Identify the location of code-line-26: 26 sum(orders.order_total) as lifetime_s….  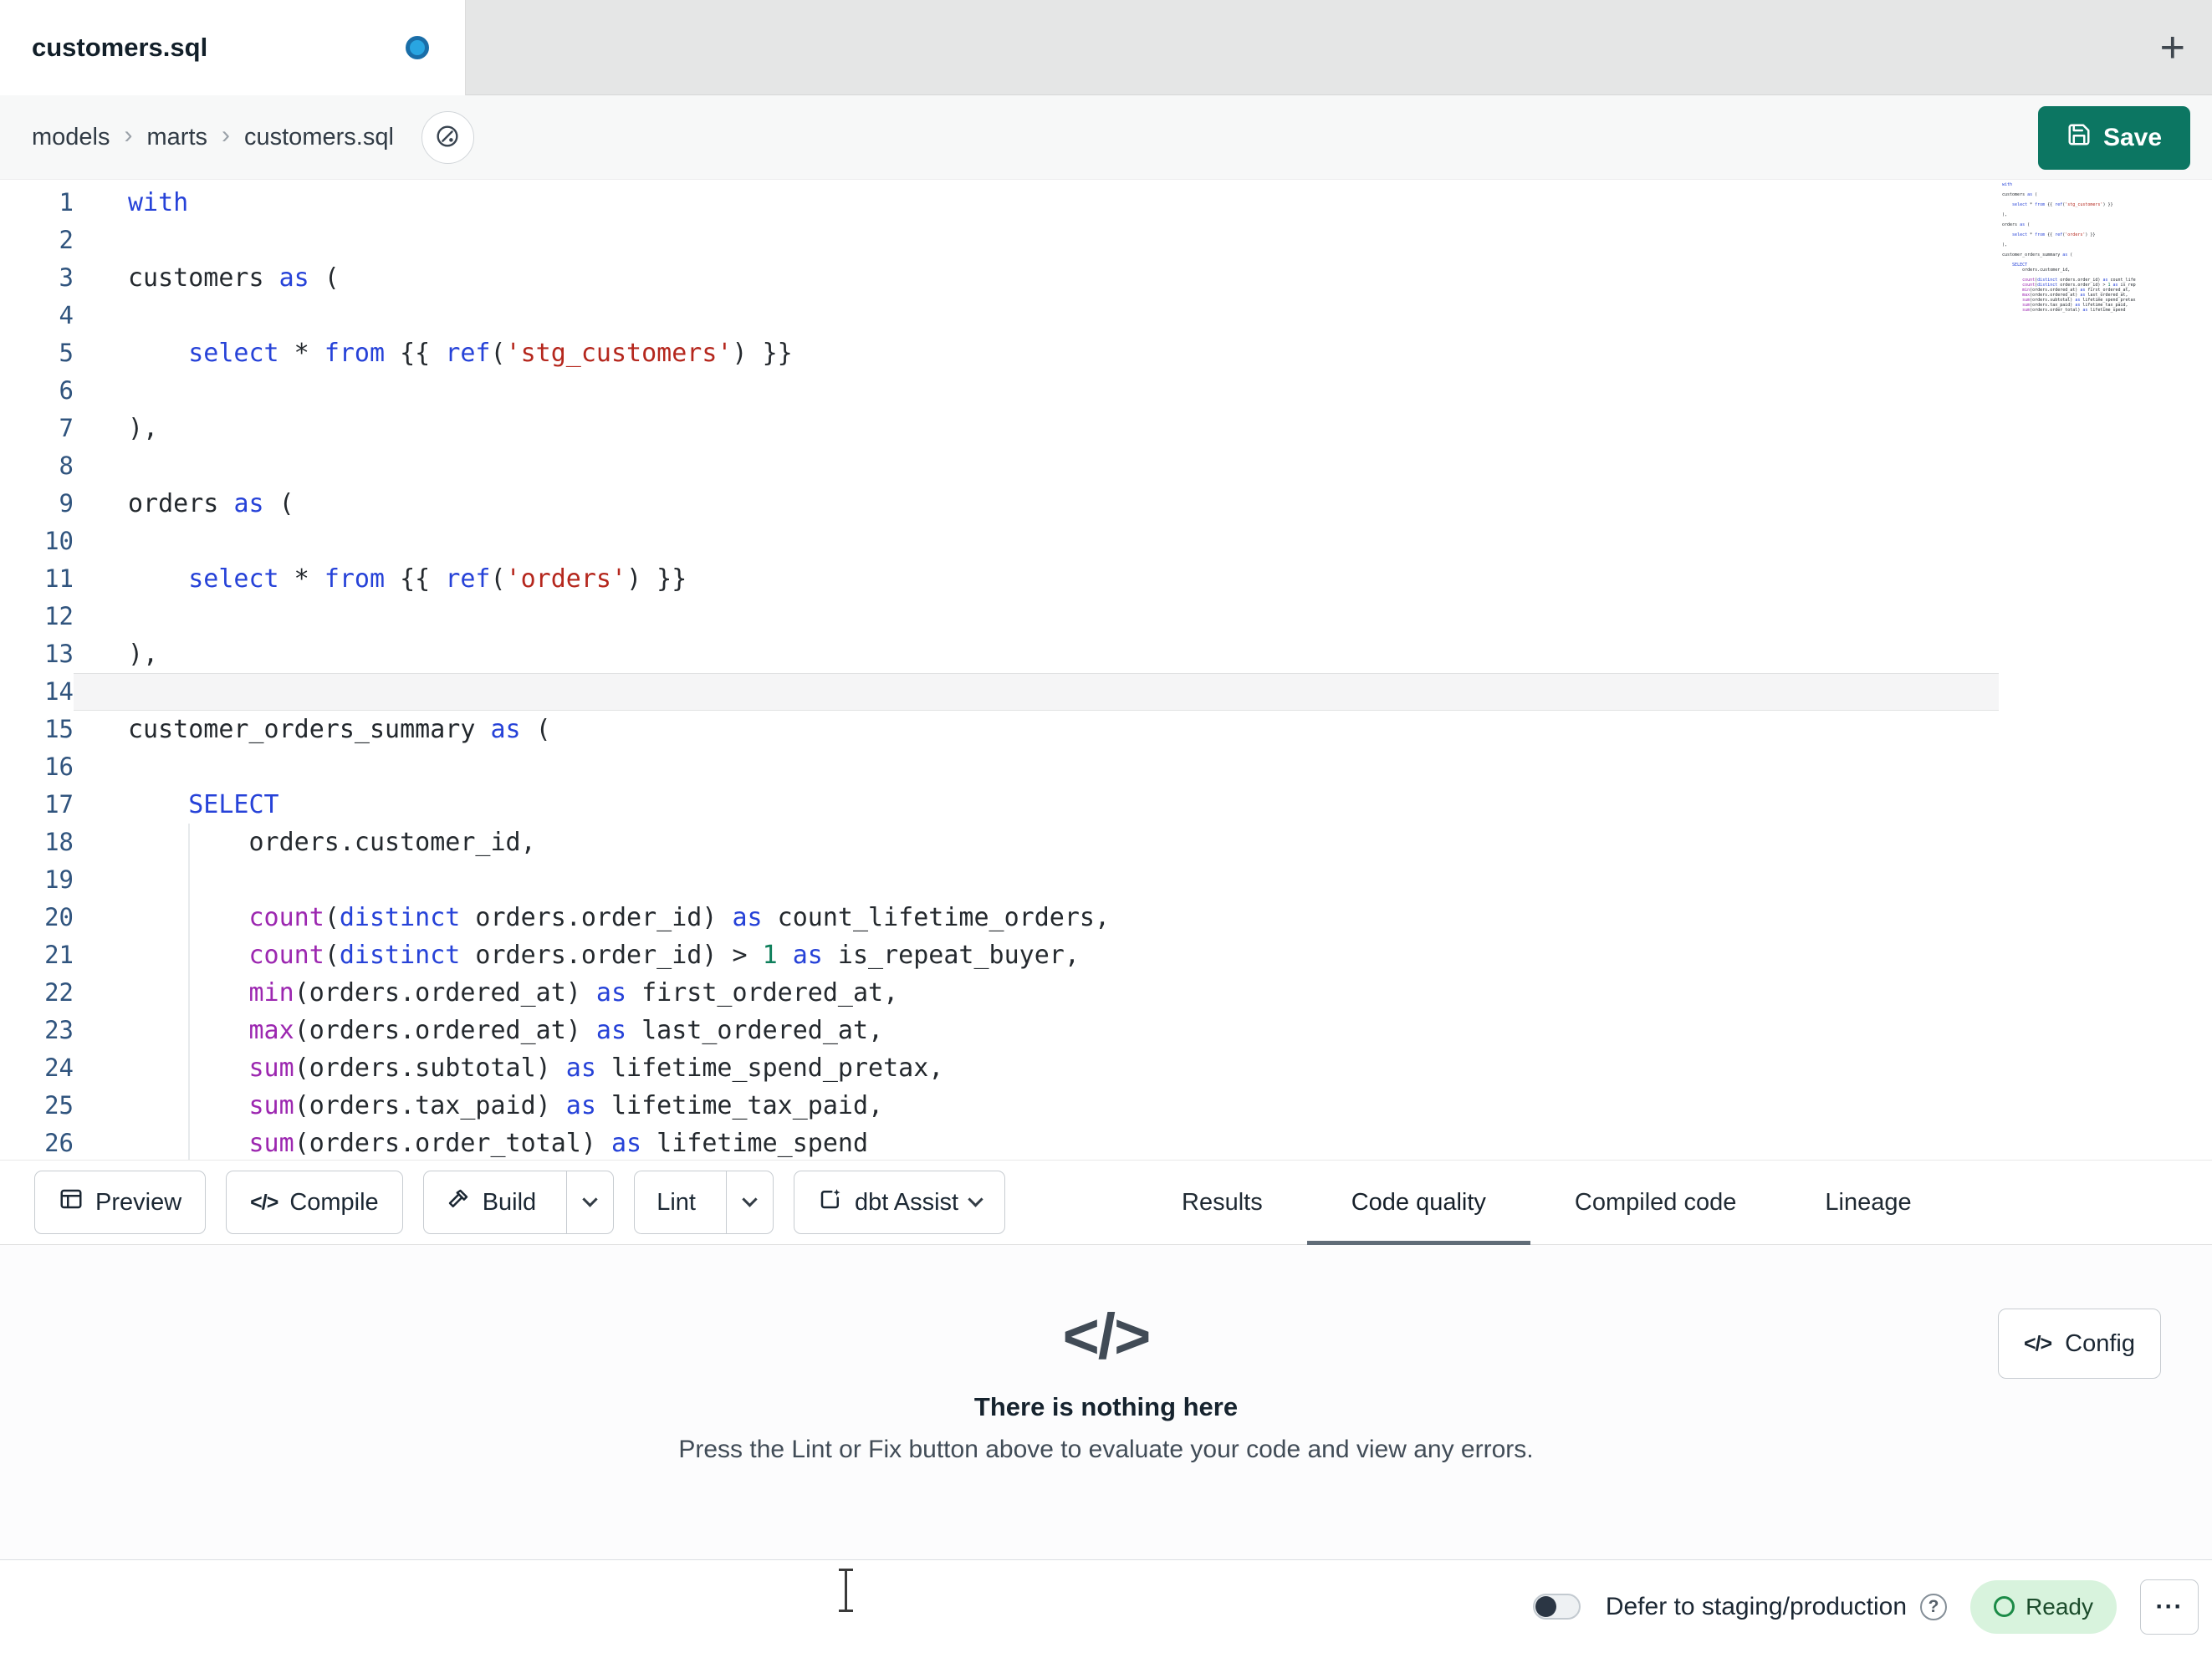
(1000, 1142).